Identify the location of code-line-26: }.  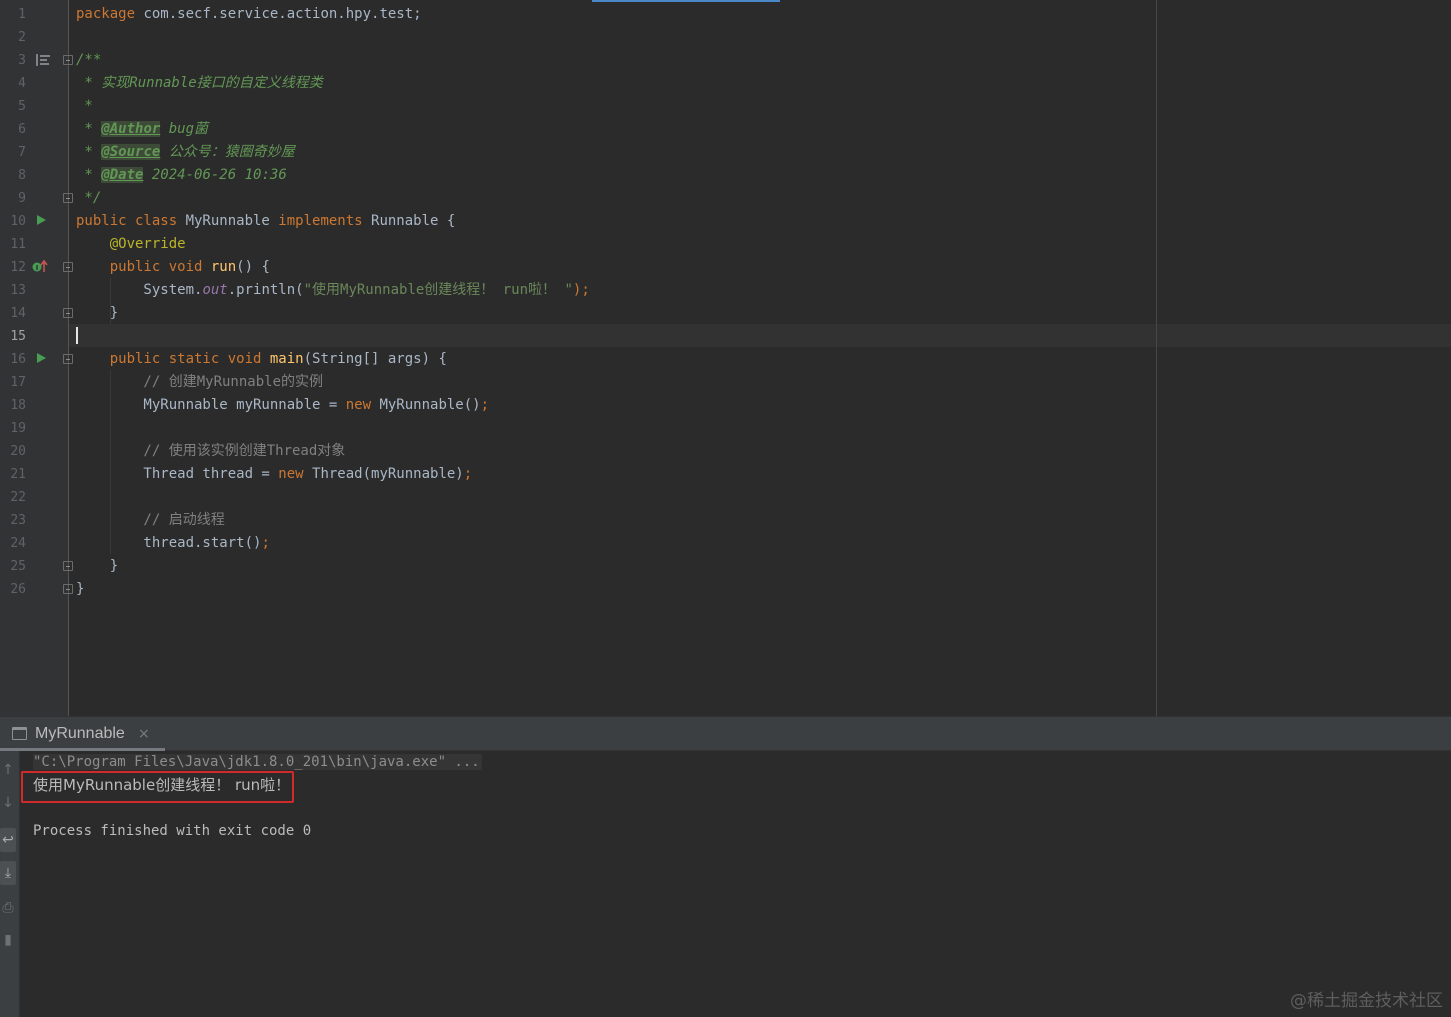
(80, 589).